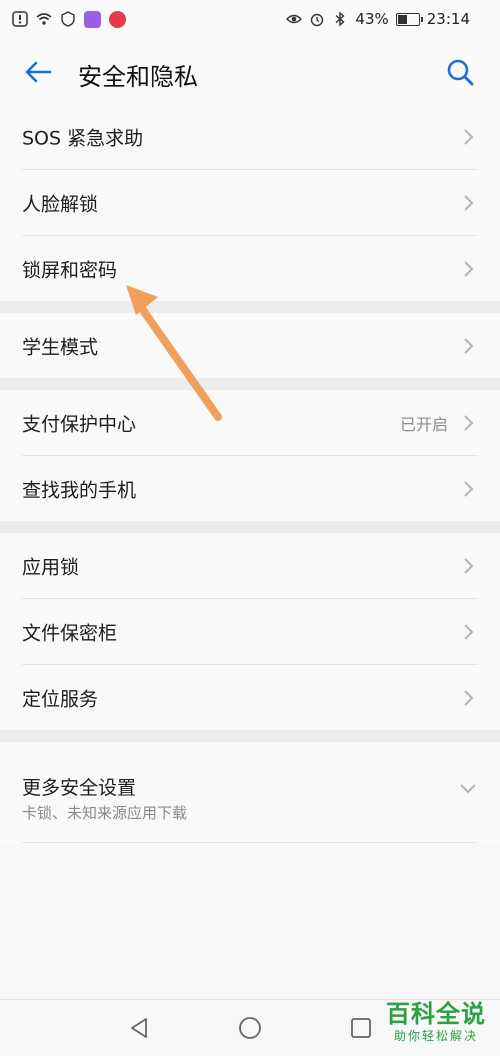 This screenshot has width=500, height=1056. I want to click on setting-row-find-my-phone: 查找我的手机, so click(250, 488).